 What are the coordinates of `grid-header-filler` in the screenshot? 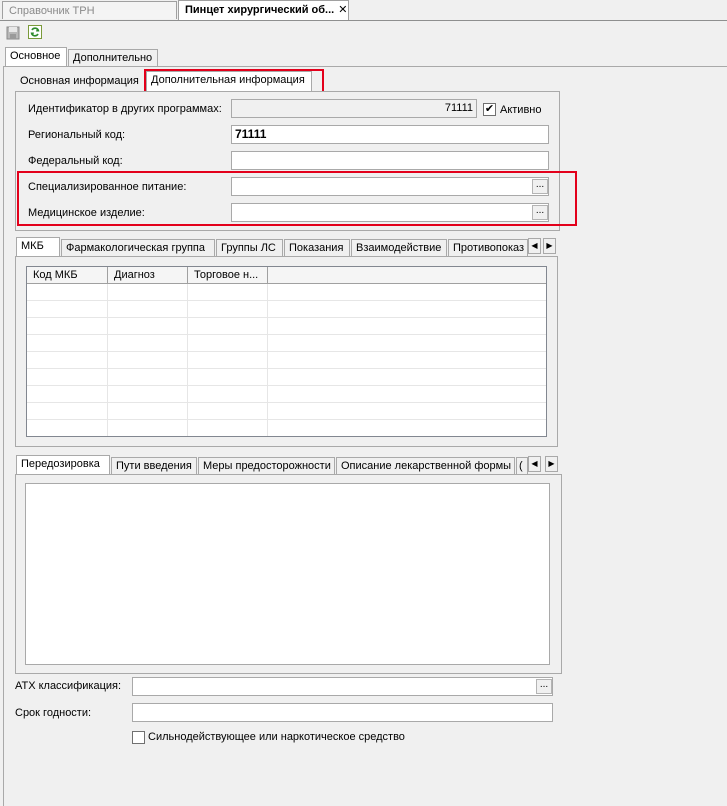 It's located at (407, 275).